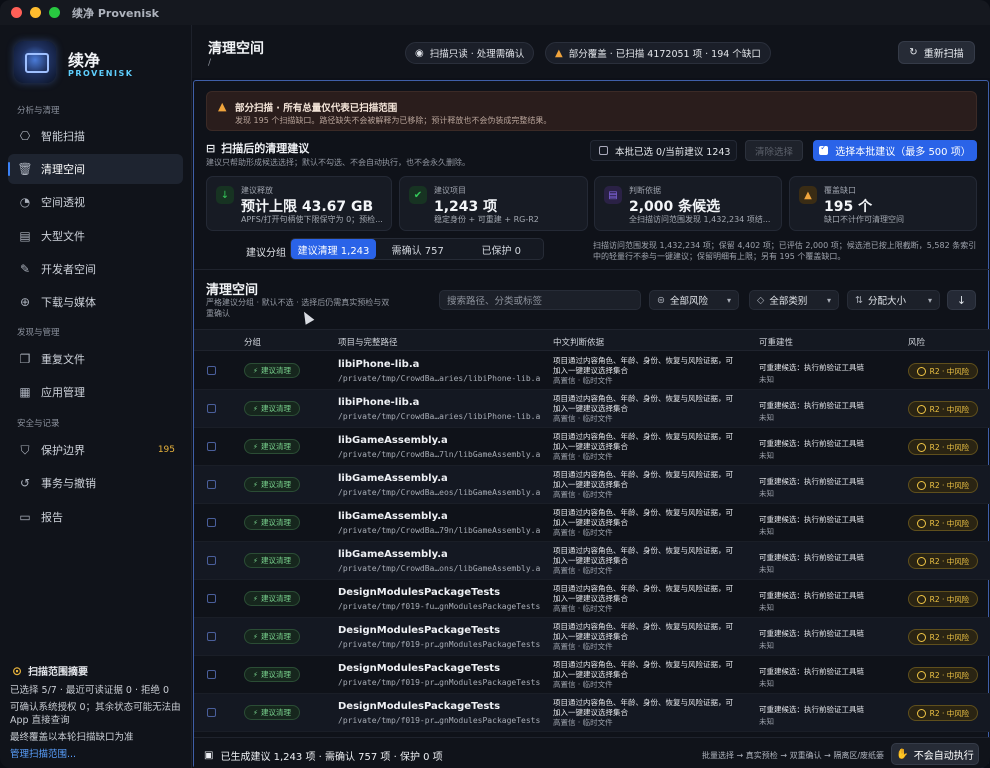 The image size is (990, 768). What do you see at coordinates (559, 53) in the screenshot?
I see `warning-icon: ▲` at bounding box center [559, 53].